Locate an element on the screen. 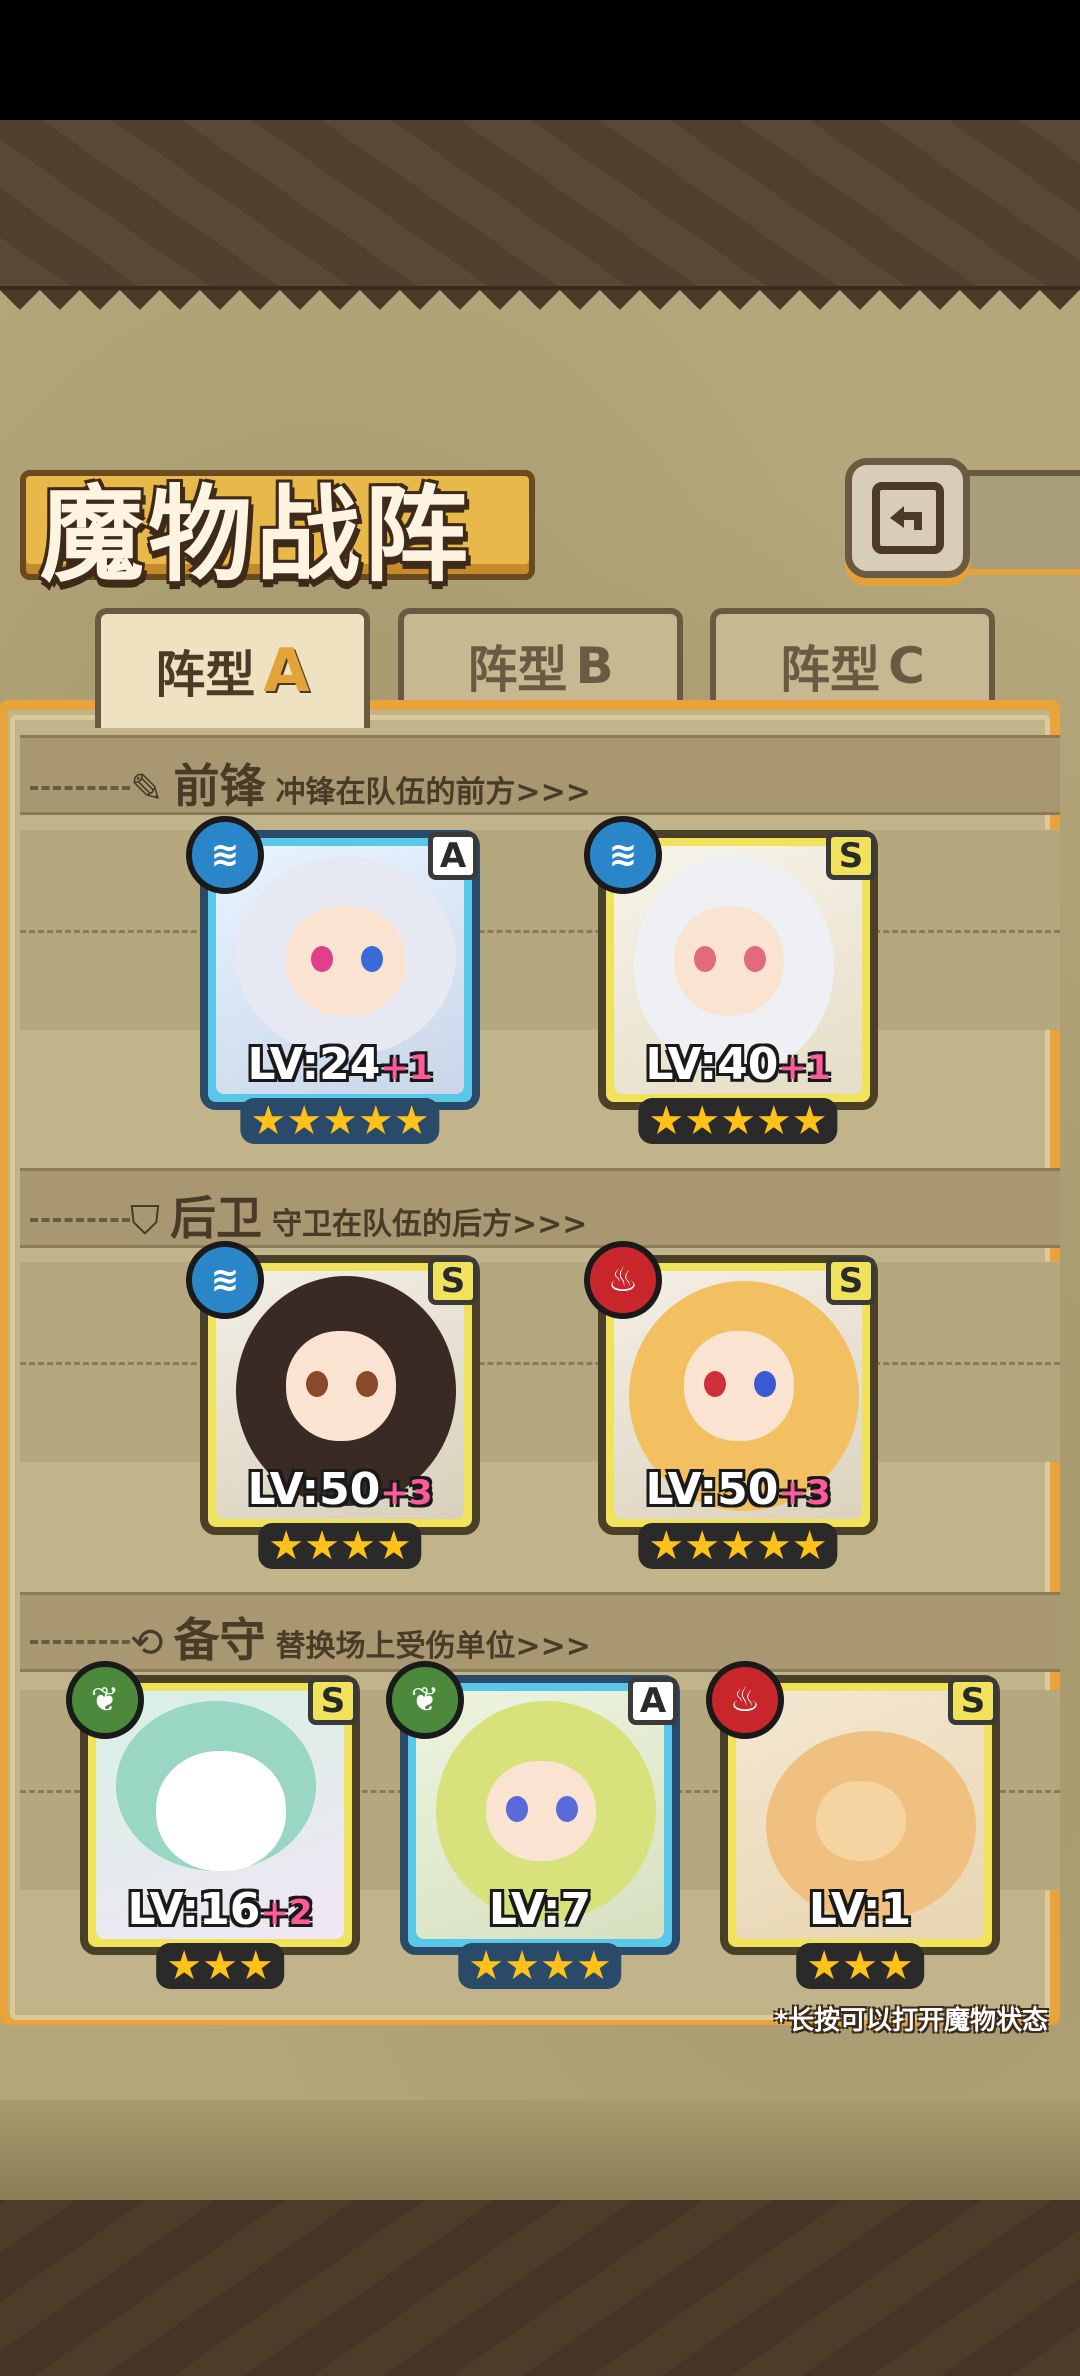 The width and height of the screenshot is (1080, 2376). level-label: LV:7 is located at coordinates (540, 1909).